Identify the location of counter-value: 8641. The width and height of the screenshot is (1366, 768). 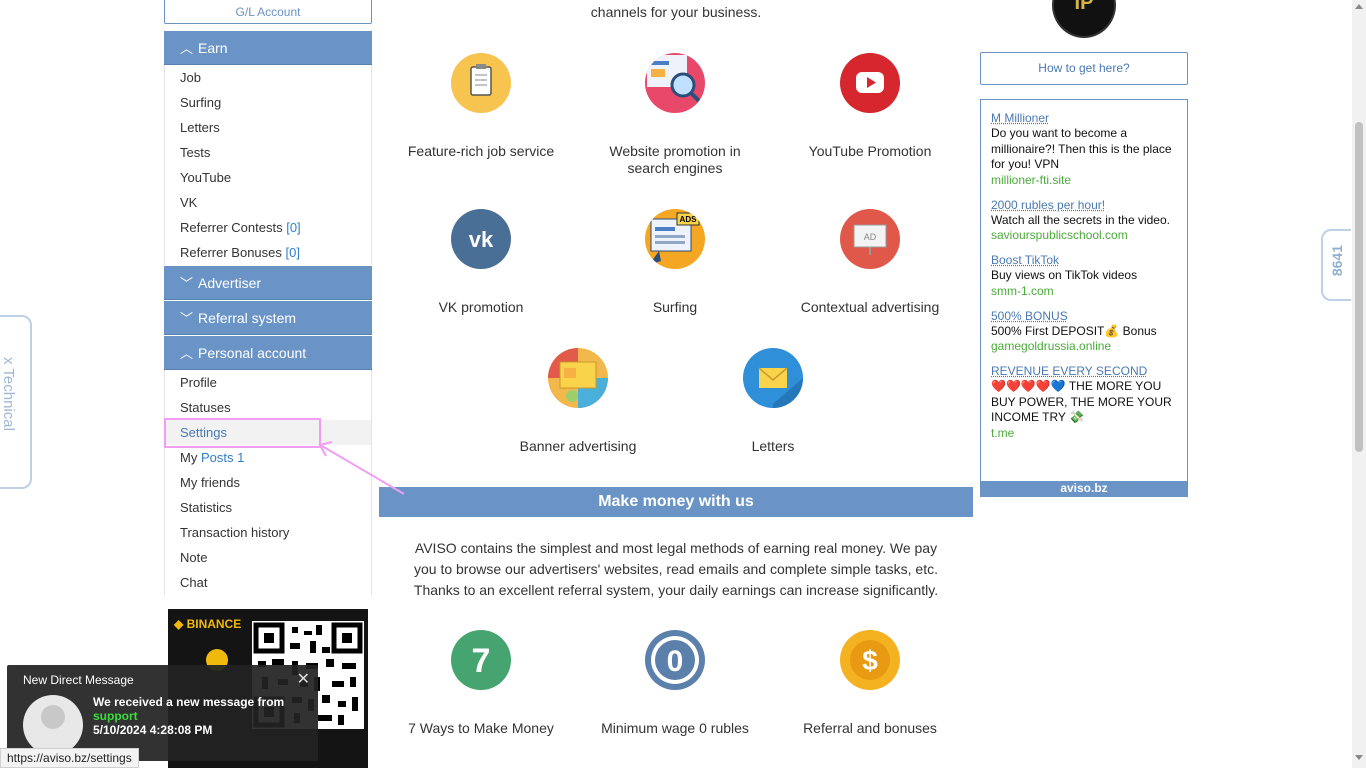
(1337, 261).